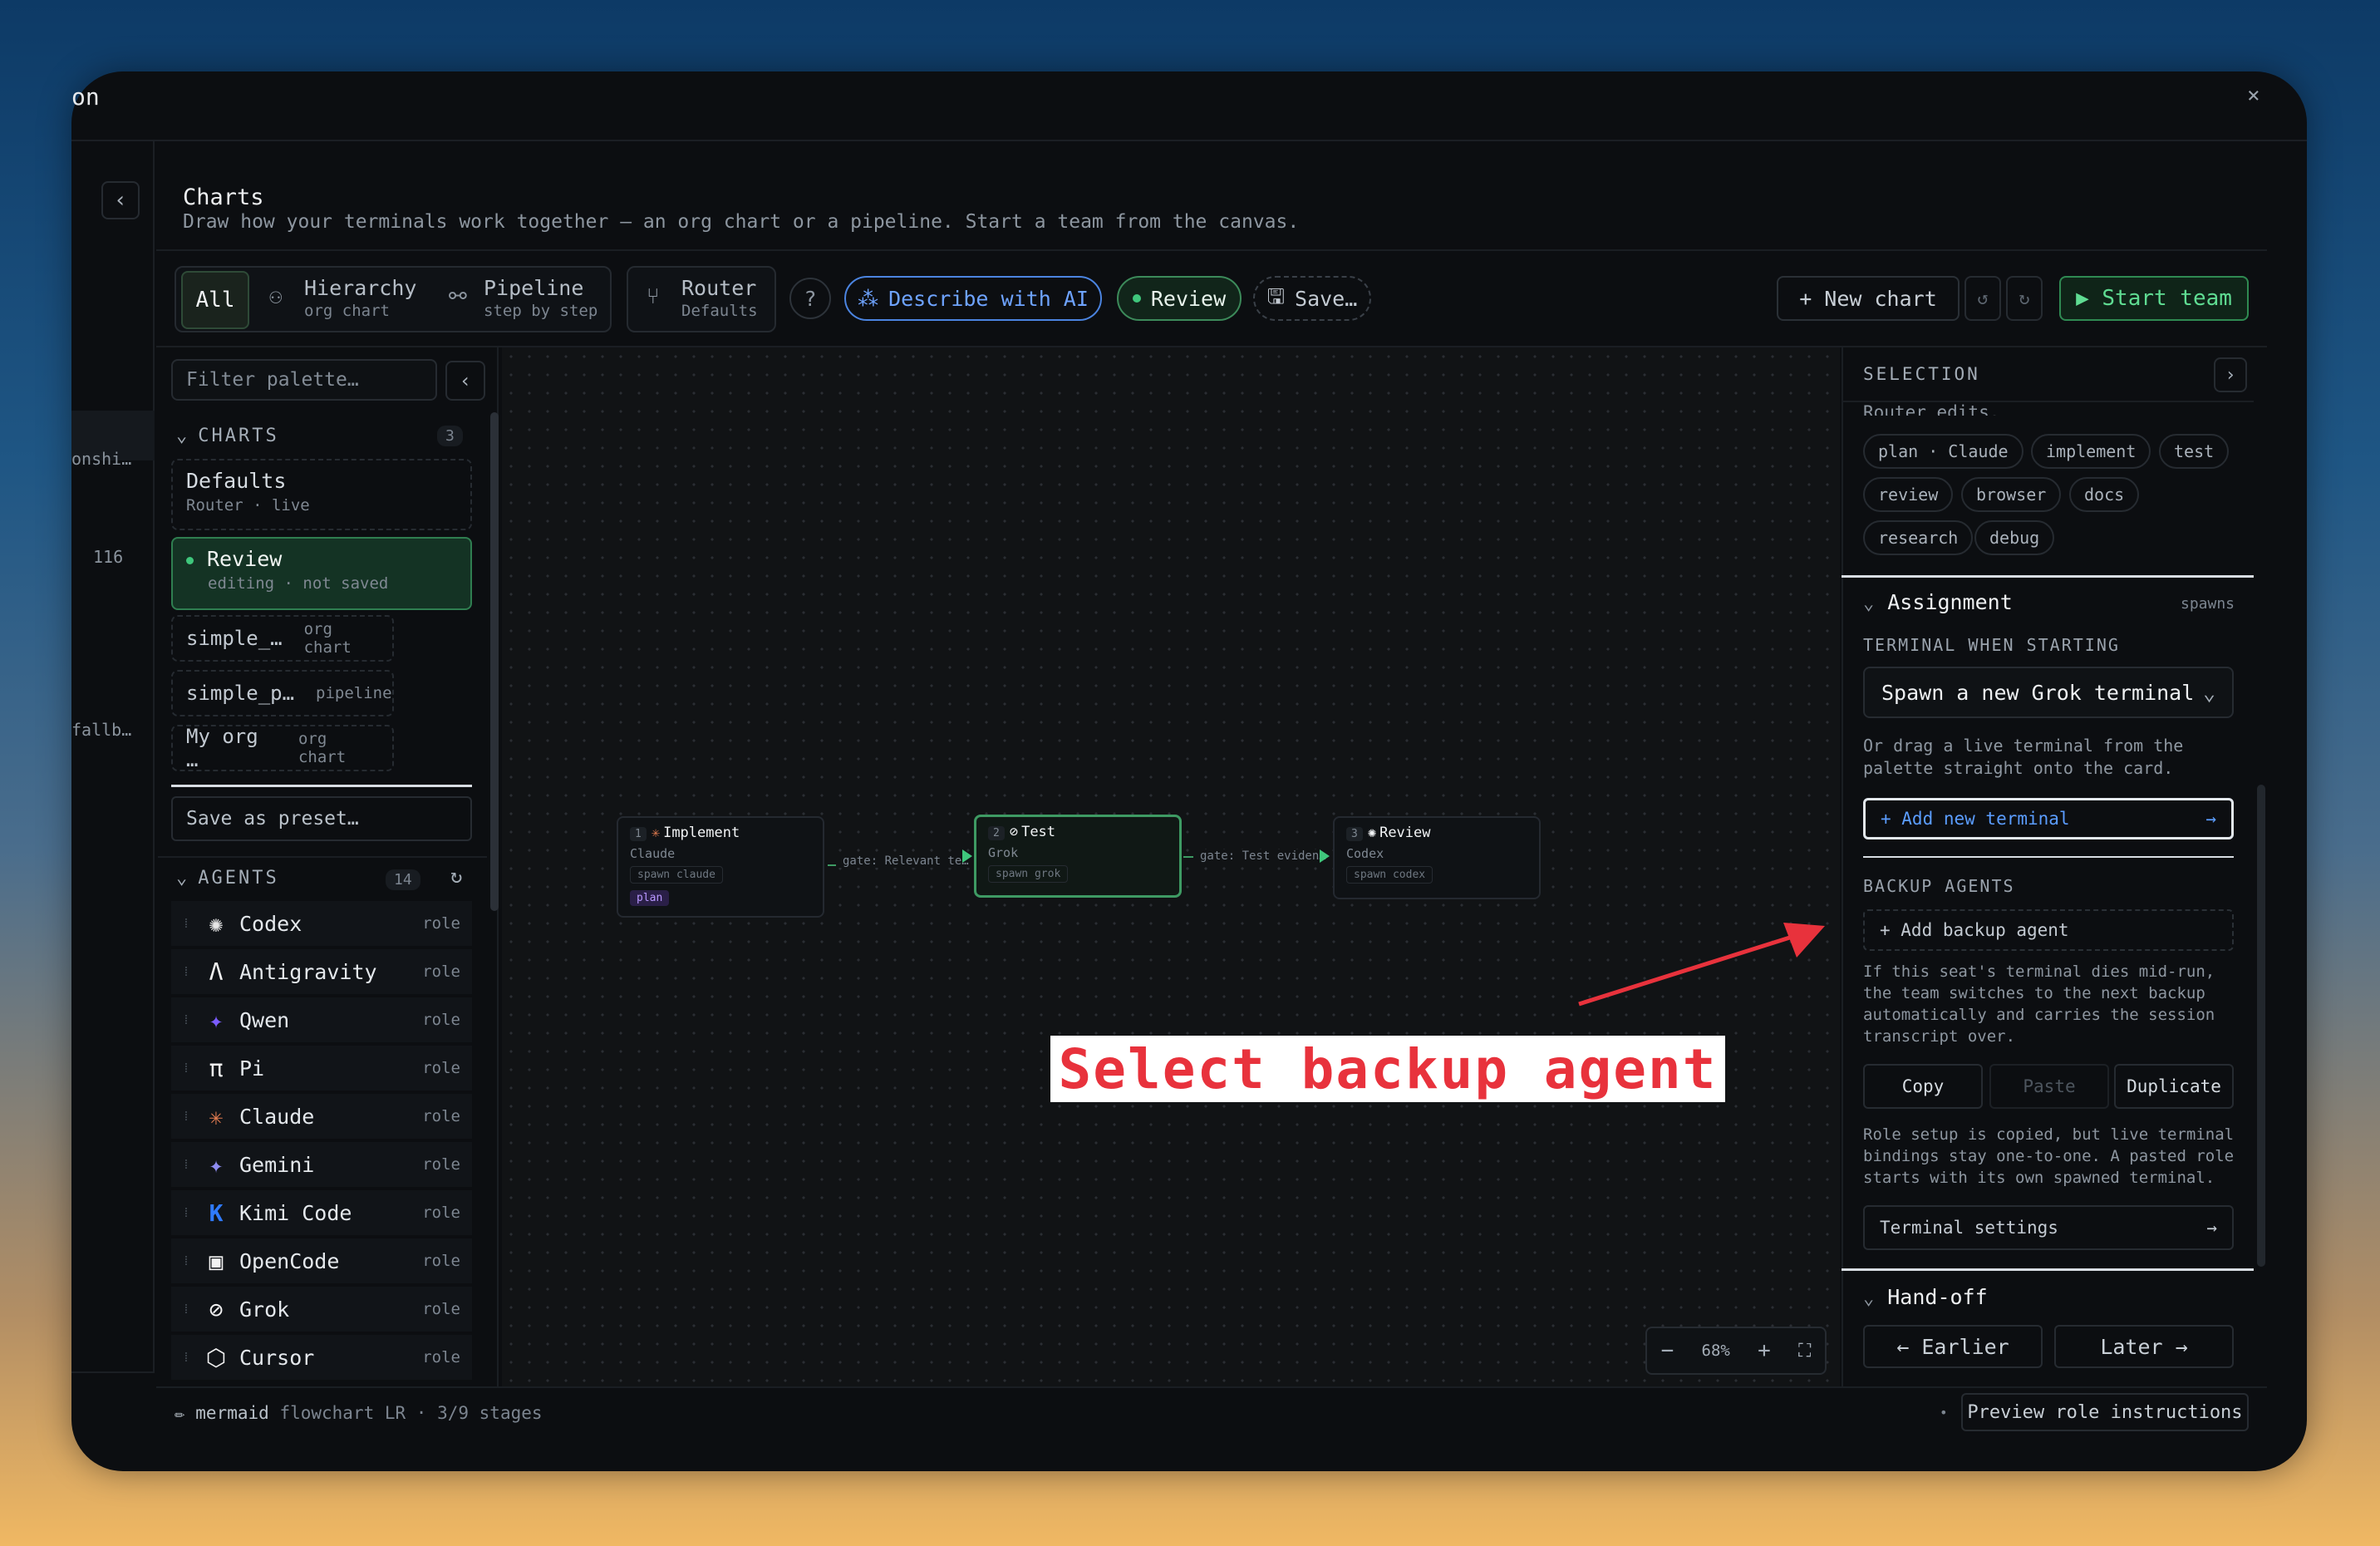 This screenshot has width=2380, height=1546. What do you see at coordinates (1918, 537) in the screenshot?
I see `tag-research: research` at bounding box center [1918, 537].